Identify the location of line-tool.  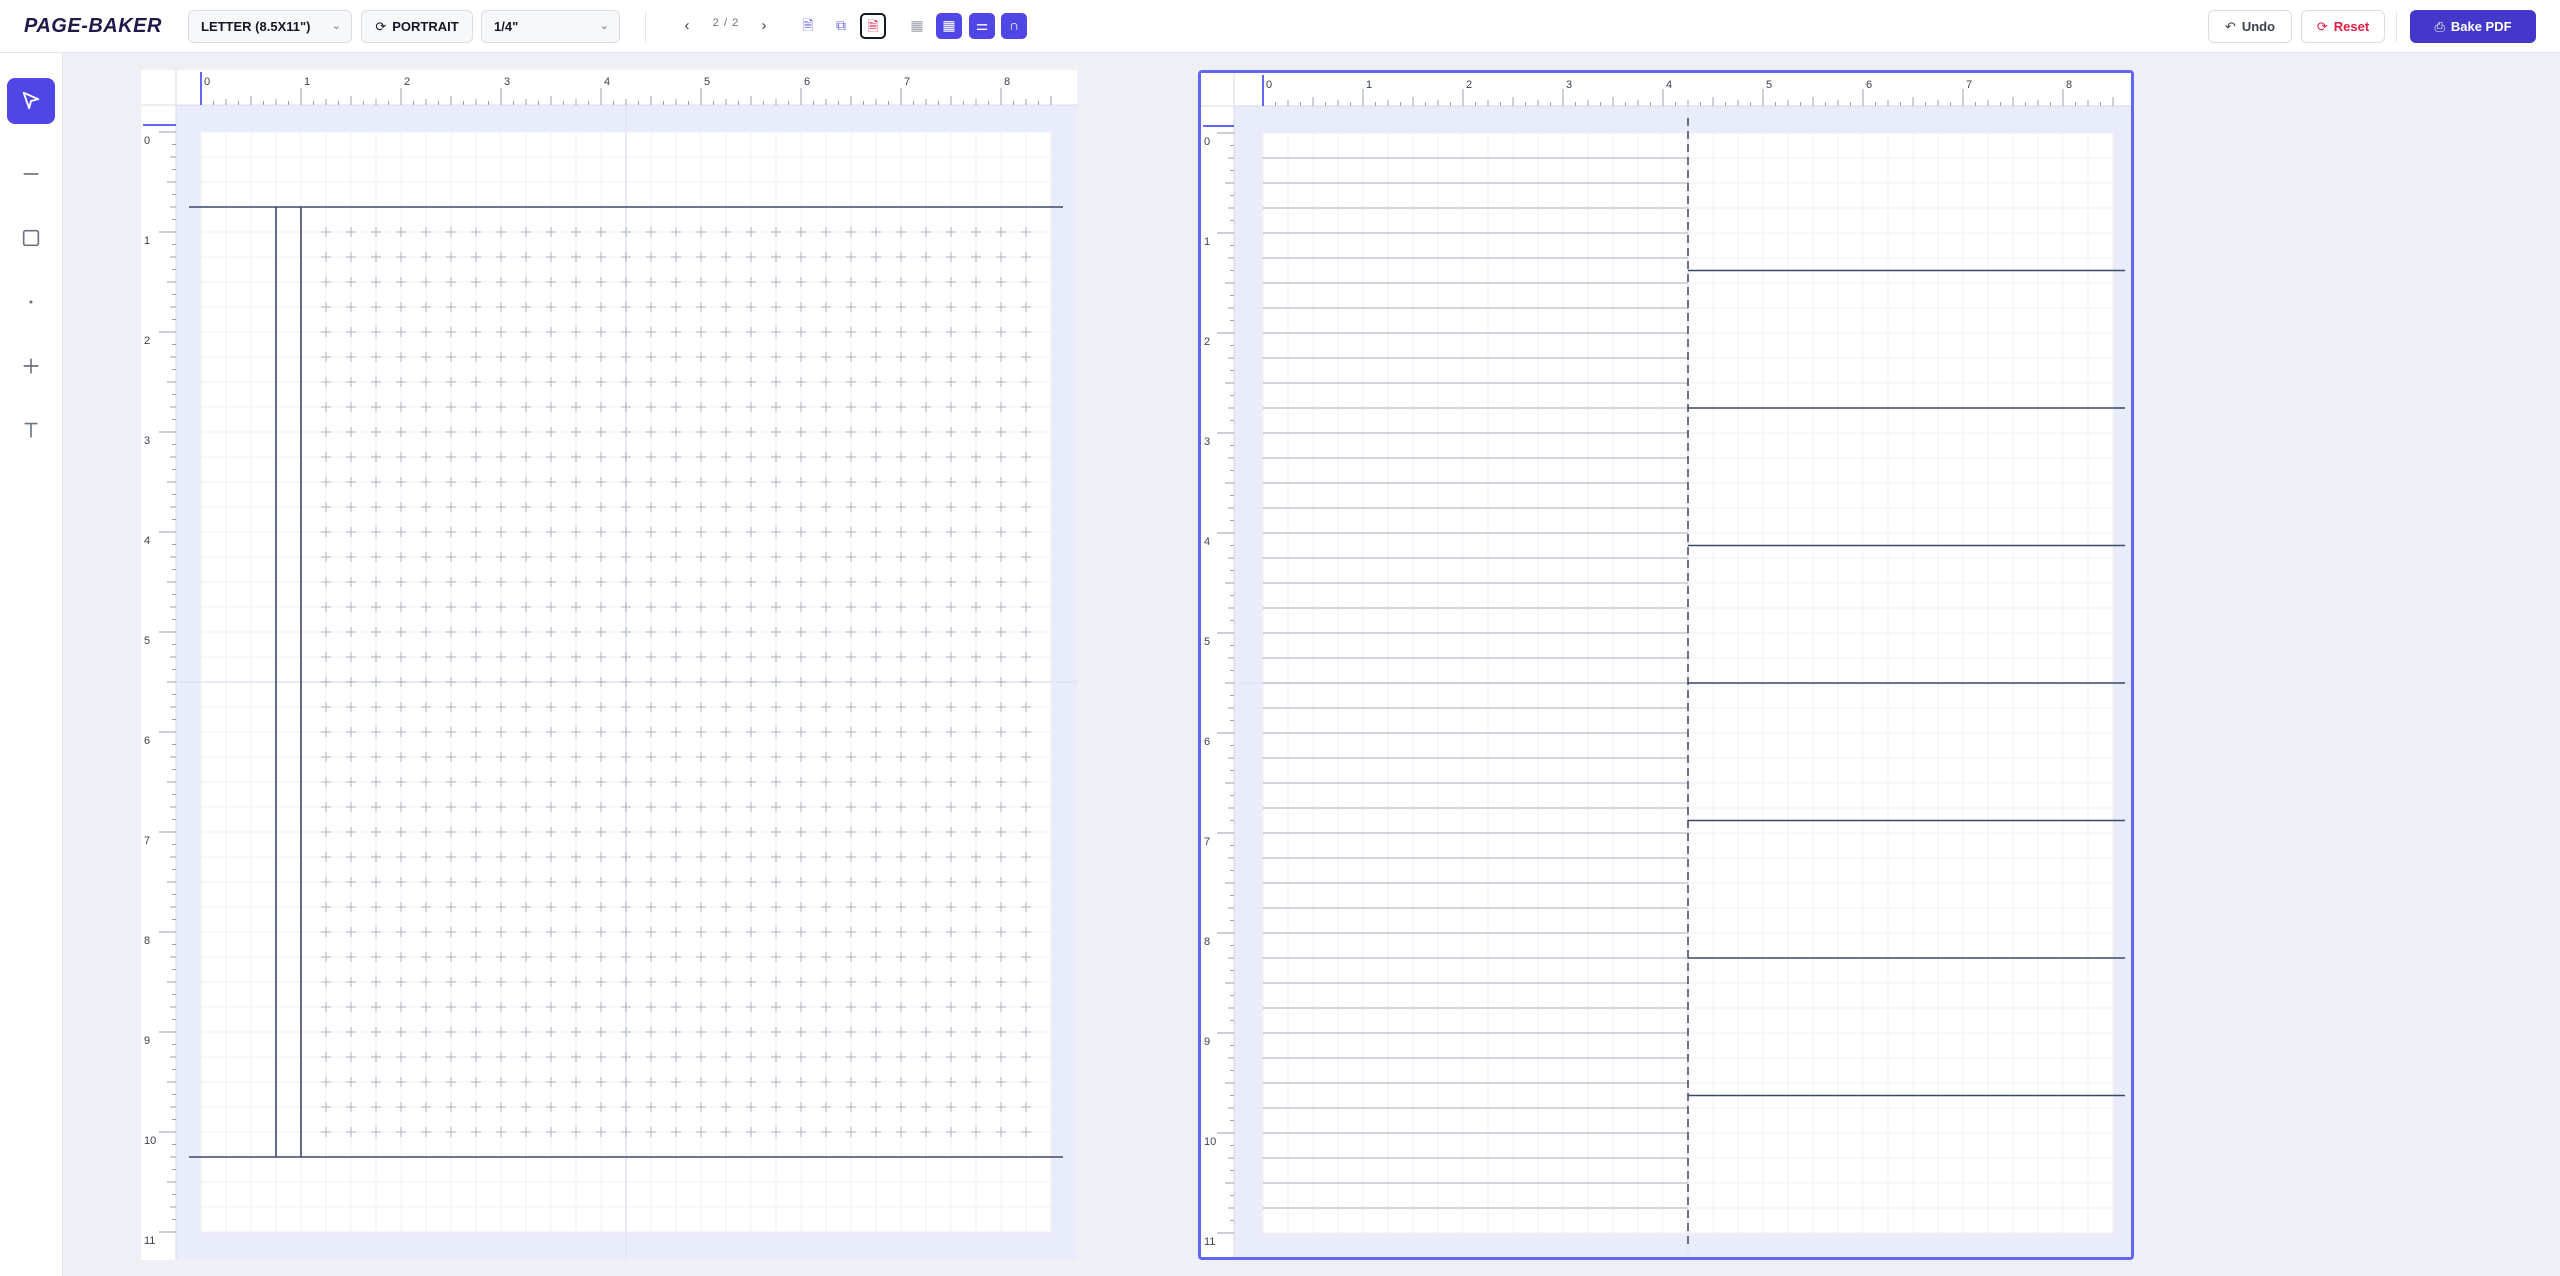
(31, 174).